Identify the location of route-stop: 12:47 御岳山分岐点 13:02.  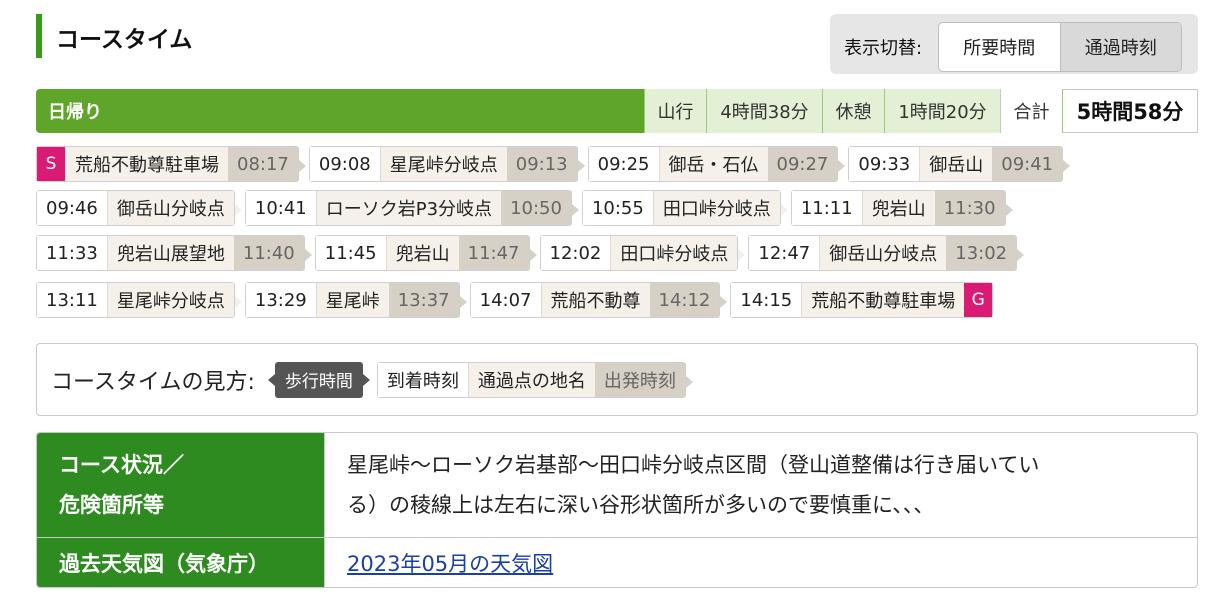
(886, 253).